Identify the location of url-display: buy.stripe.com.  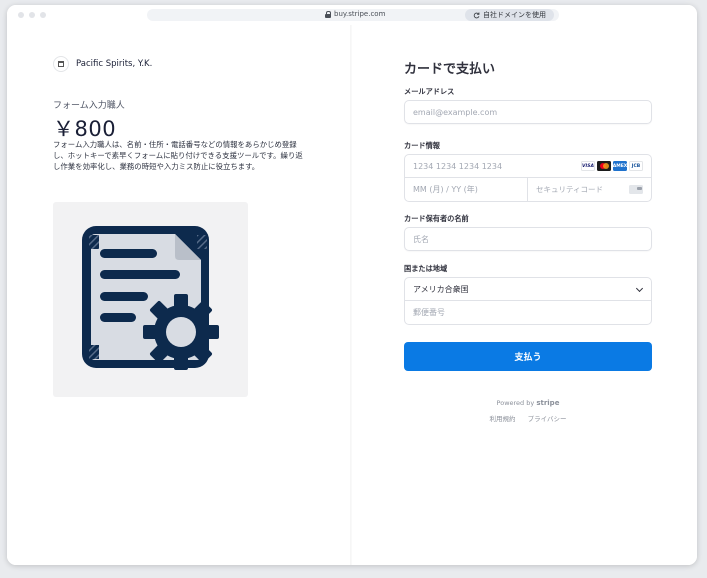
(355, 14).